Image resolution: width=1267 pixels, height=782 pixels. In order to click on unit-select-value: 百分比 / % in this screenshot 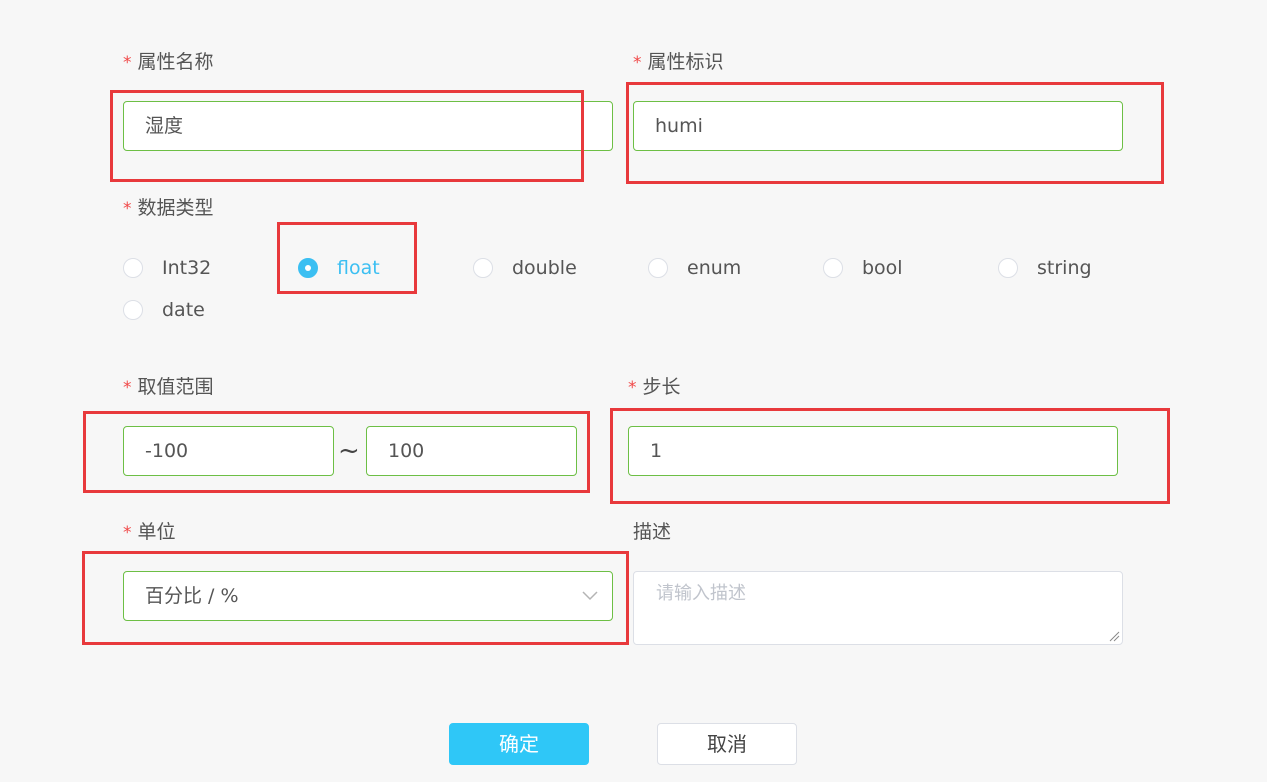, I will do `click(192, 596)`.